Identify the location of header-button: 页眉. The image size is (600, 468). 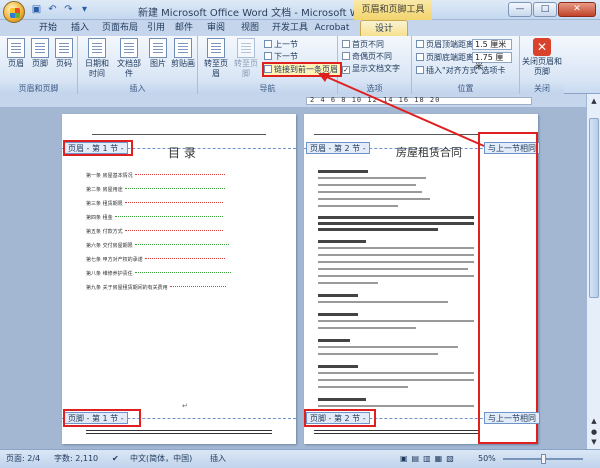
(16, 53).